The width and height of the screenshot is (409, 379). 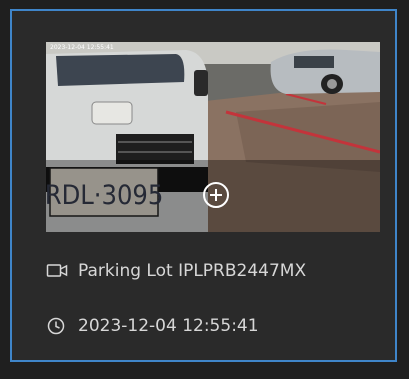 What do you see at coordinates (82, 47) in the screenshot?
I see `snapshot-overlay-text: 2023-12-04 12:55:41` at bounding box center [82, 47].